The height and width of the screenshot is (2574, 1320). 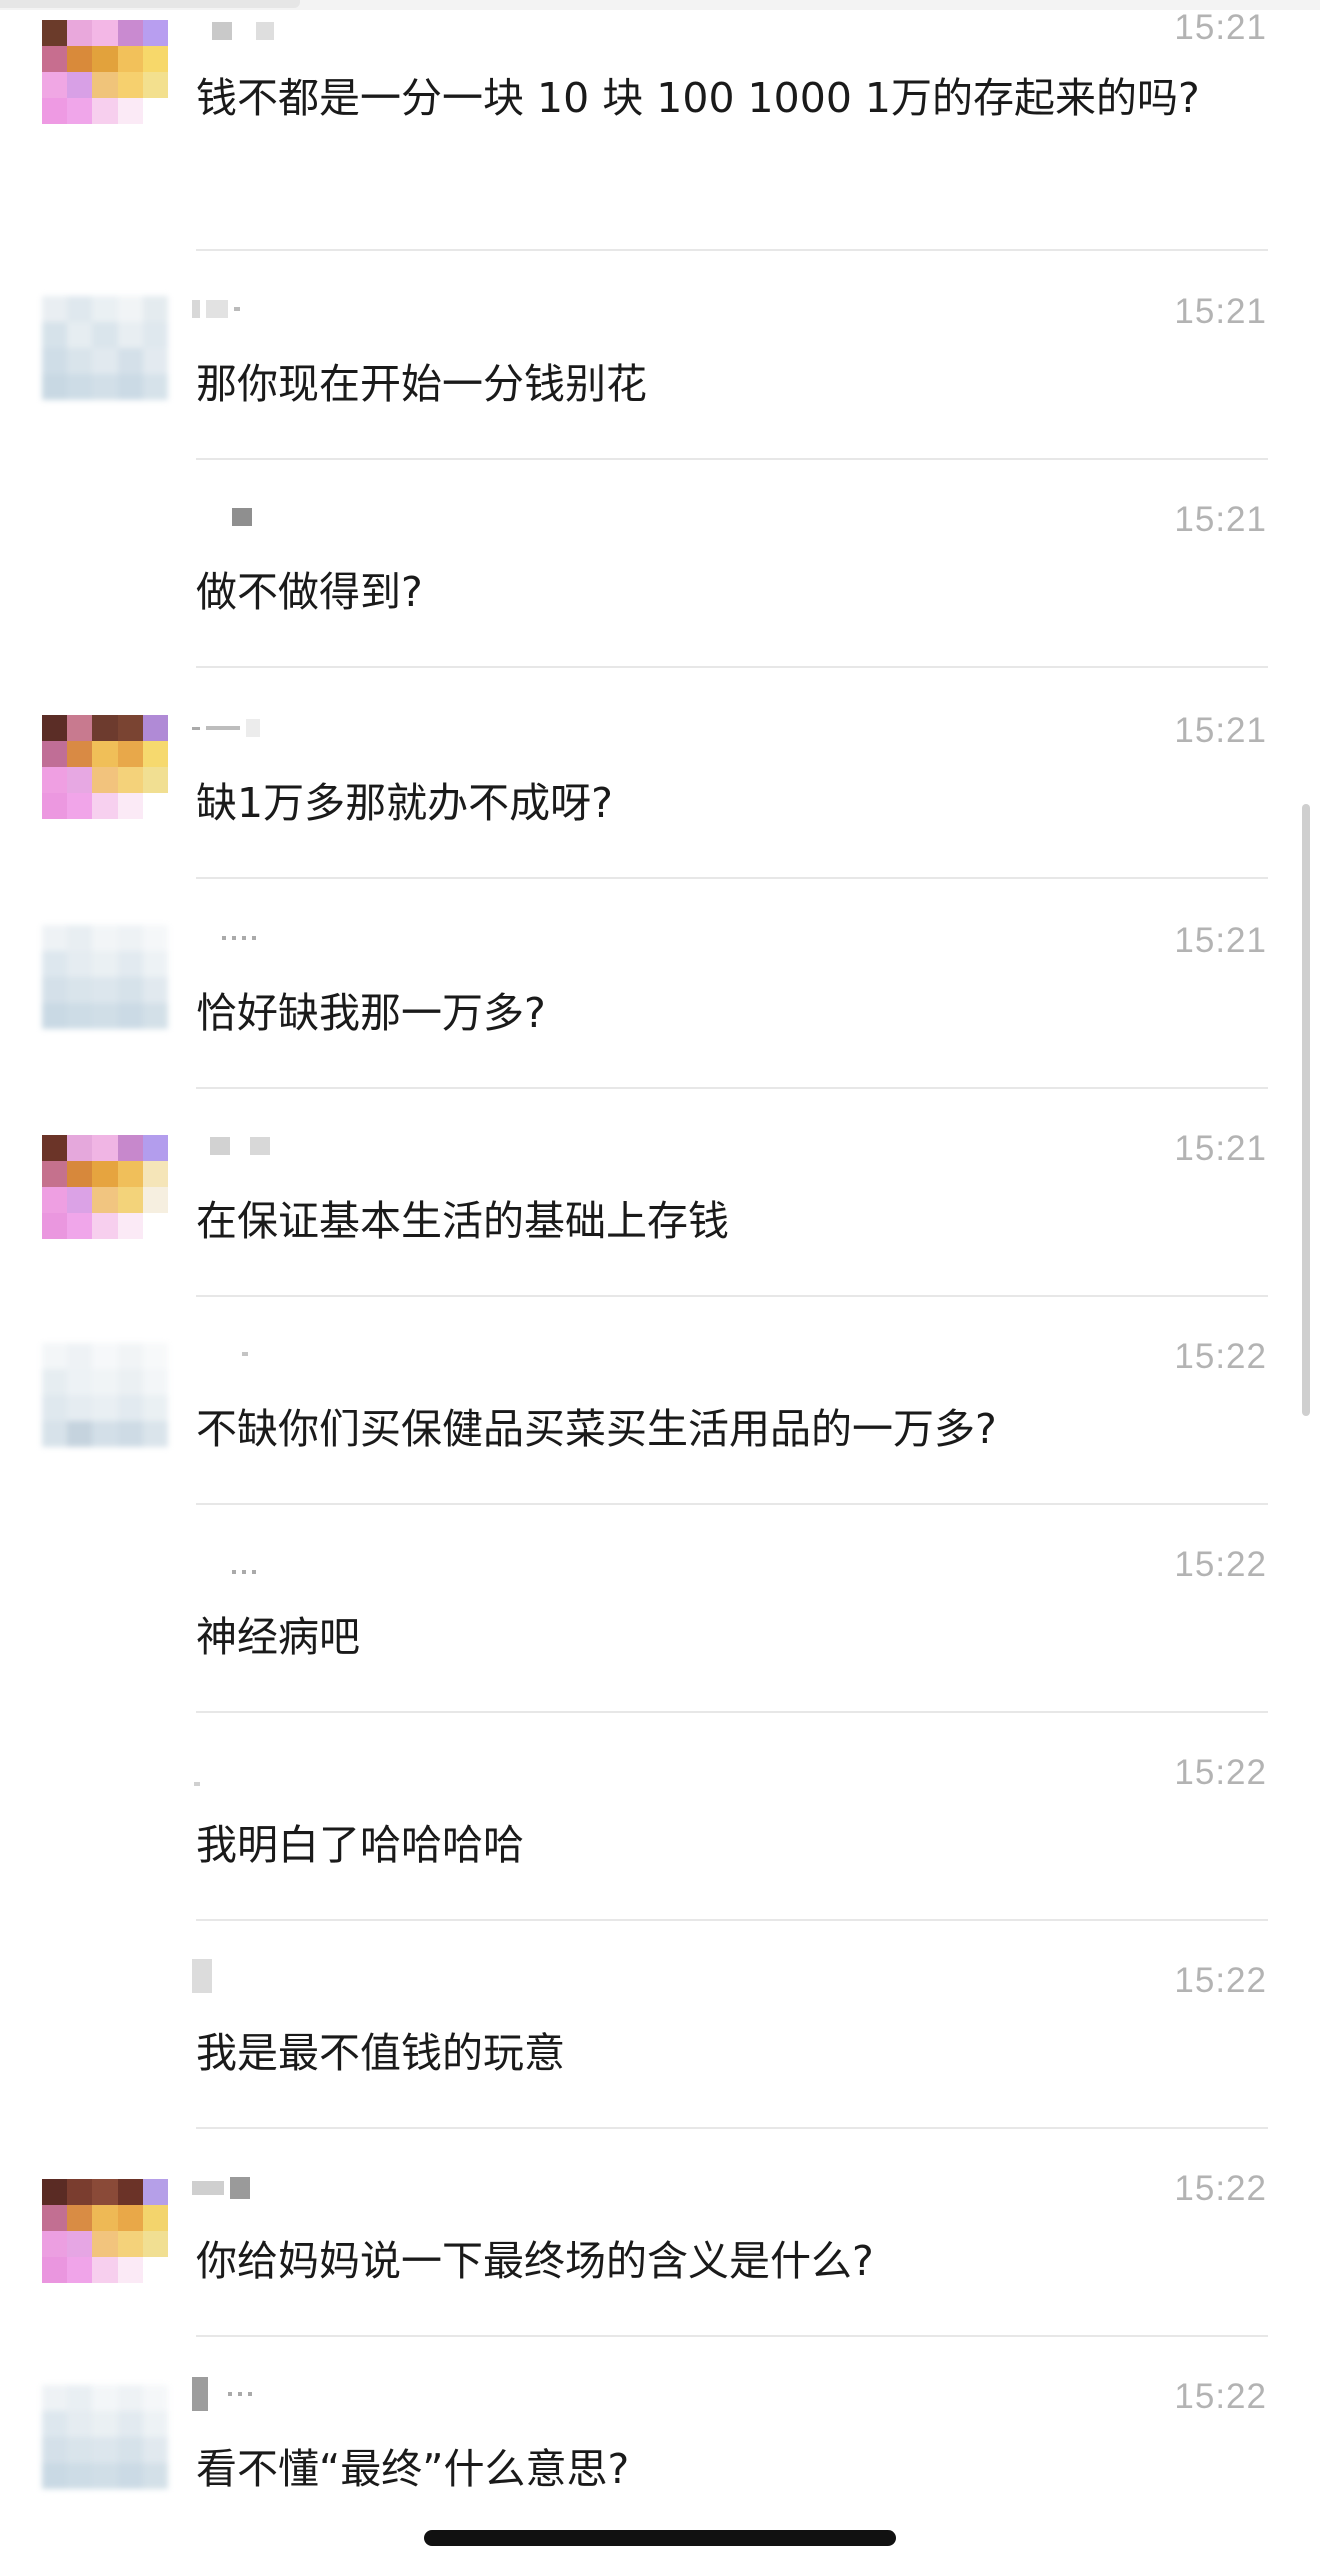 I want to click on message-text: 做不做得到?, so click(x=309, y=592).